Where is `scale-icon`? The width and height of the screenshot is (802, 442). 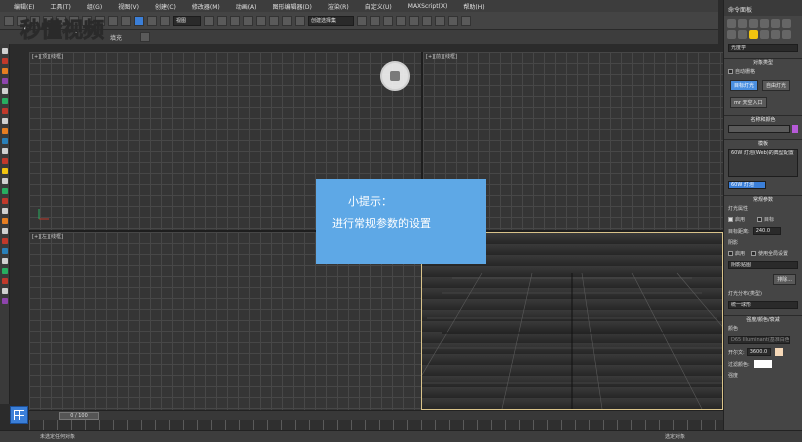 scale-icon is located at coordinates (165, 20).